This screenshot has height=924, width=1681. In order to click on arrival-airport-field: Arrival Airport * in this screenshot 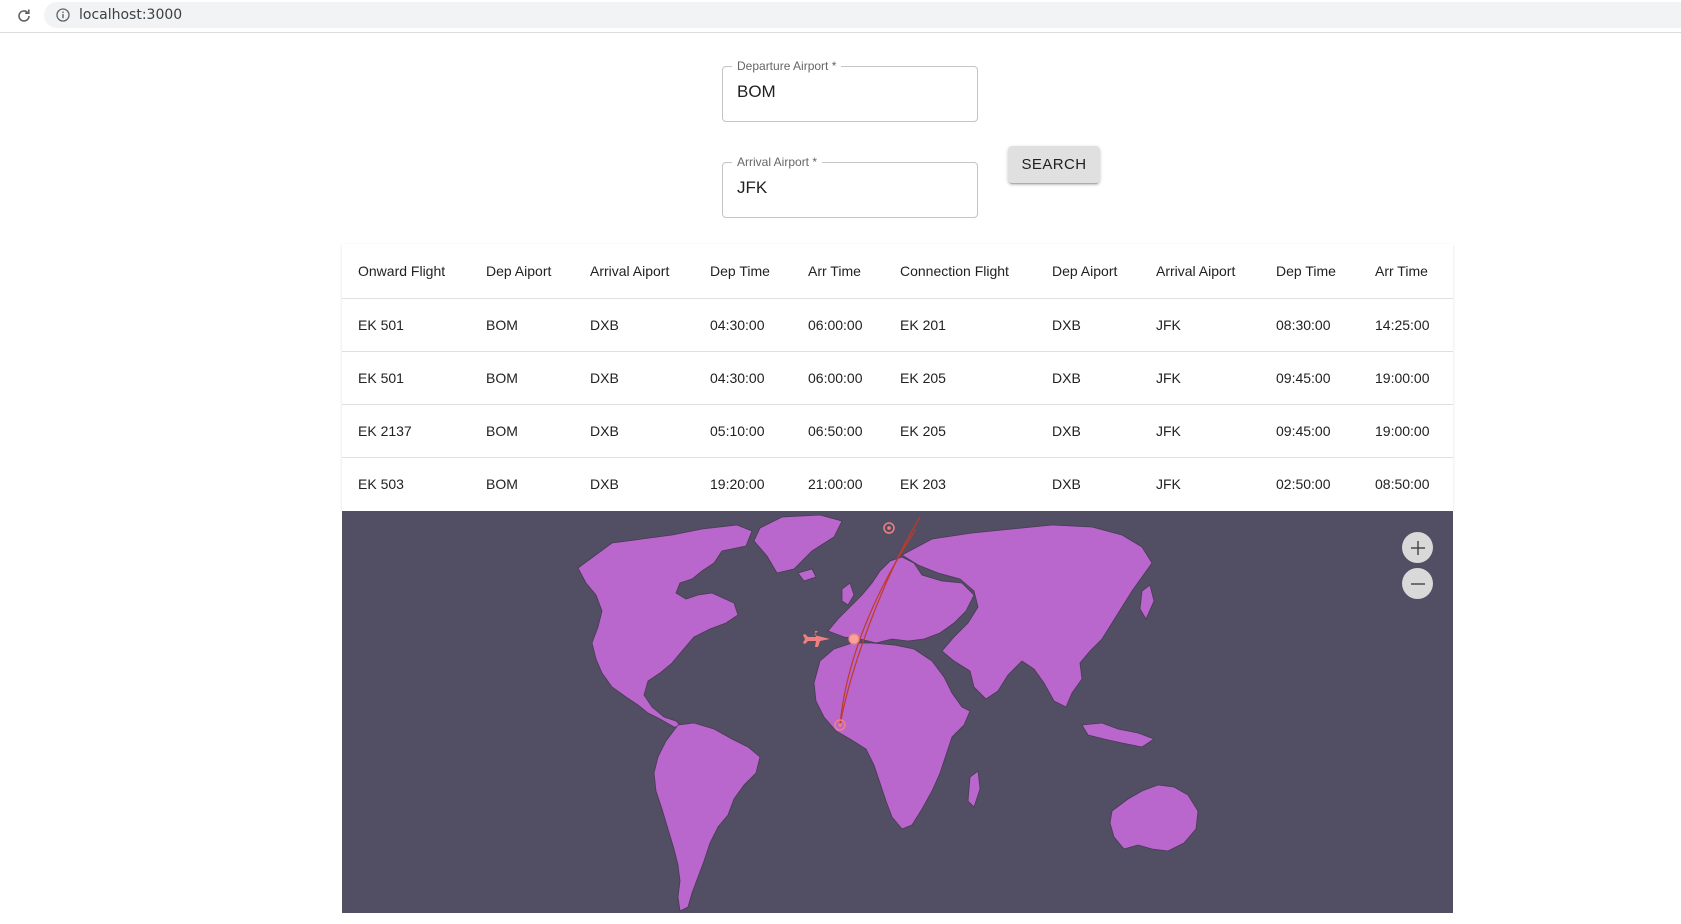, I will do `click(850, 186)`.